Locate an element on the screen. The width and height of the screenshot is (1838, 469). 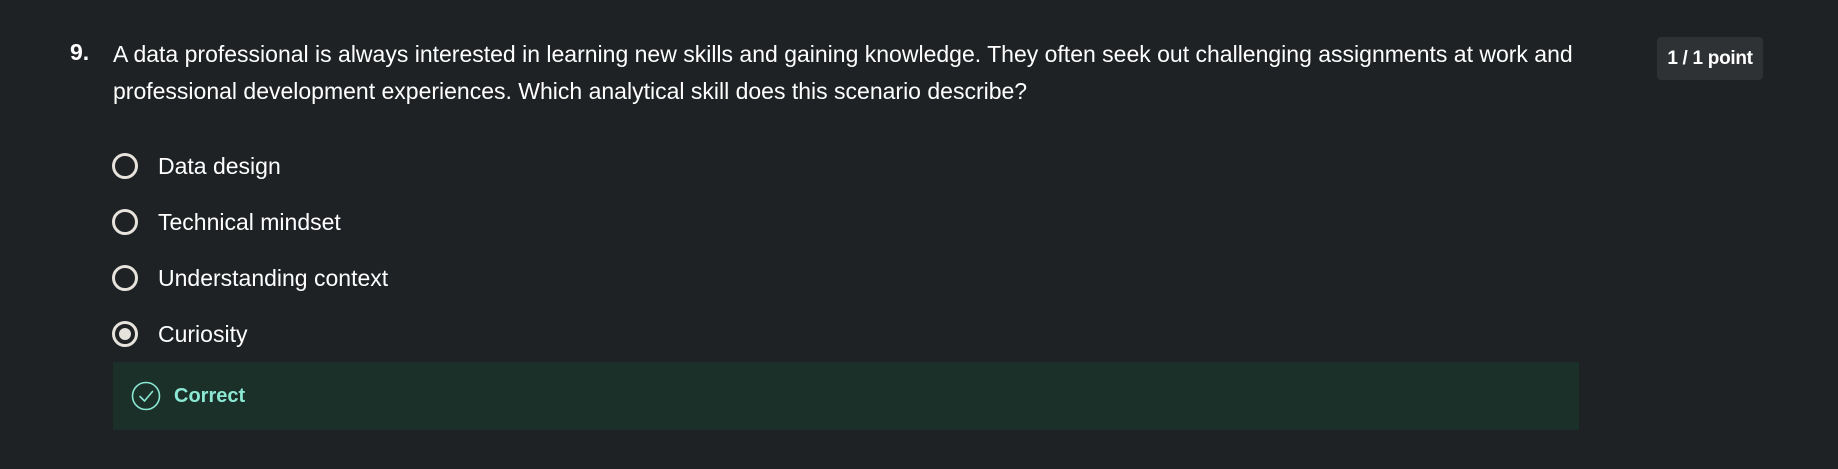
option-curiosity: Curiosity is located at coordinates (250, 334).